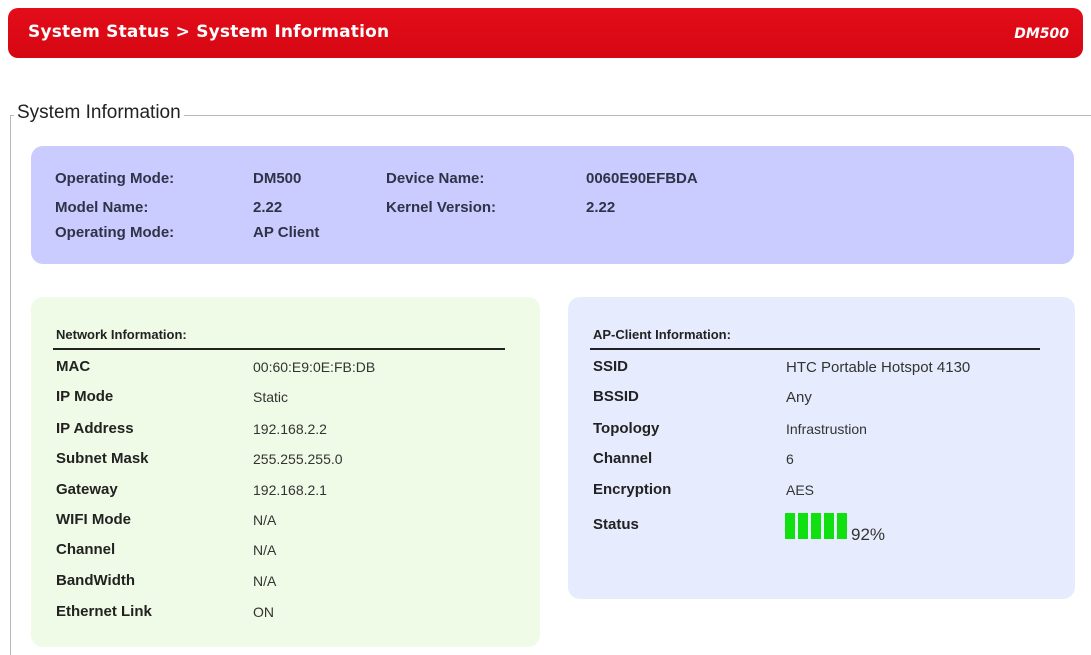 The height and width of the screenshot is (655, 1091). What do you see at coordinates (283, 587) in the screenshot?
I see `network-row-bandwidth: BandWidth N/A` at bounding box center [283, 587].